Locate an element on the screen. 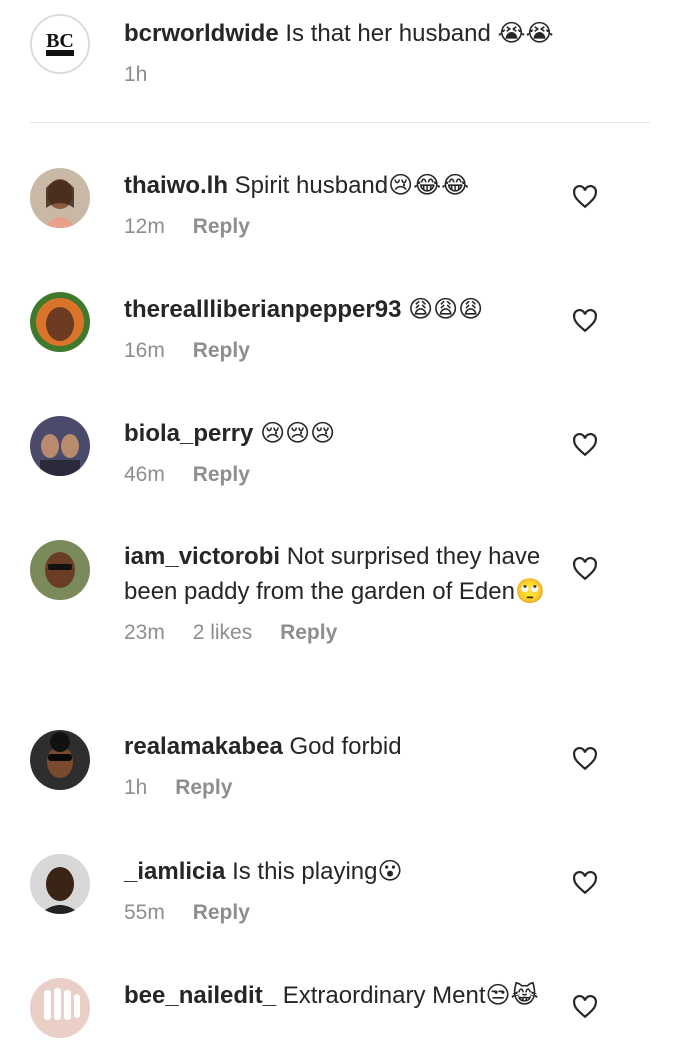 The height and width of the screenshot is (1047, 675). comment-username: bee_nailedit_ is located at coordinates (200, 995).